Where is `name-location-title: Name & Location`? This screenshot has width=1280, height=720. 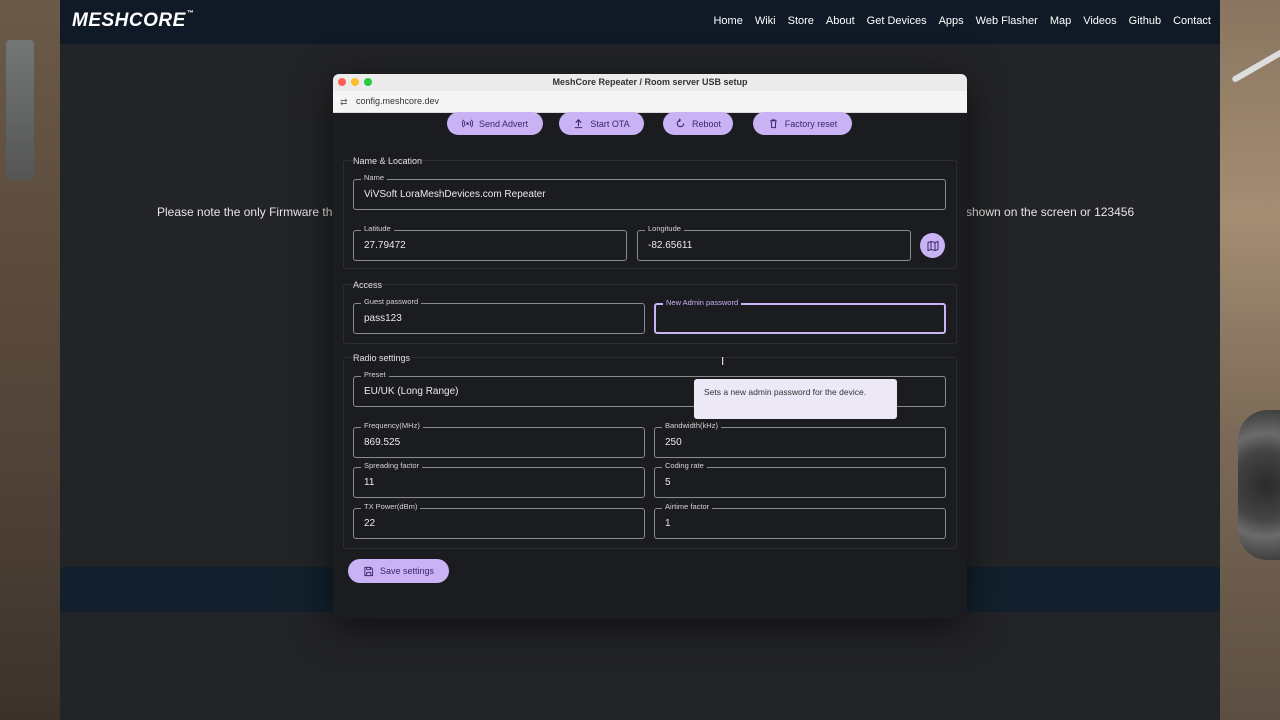 name-location-title: Name & Location is located at coordinates (388, 161).